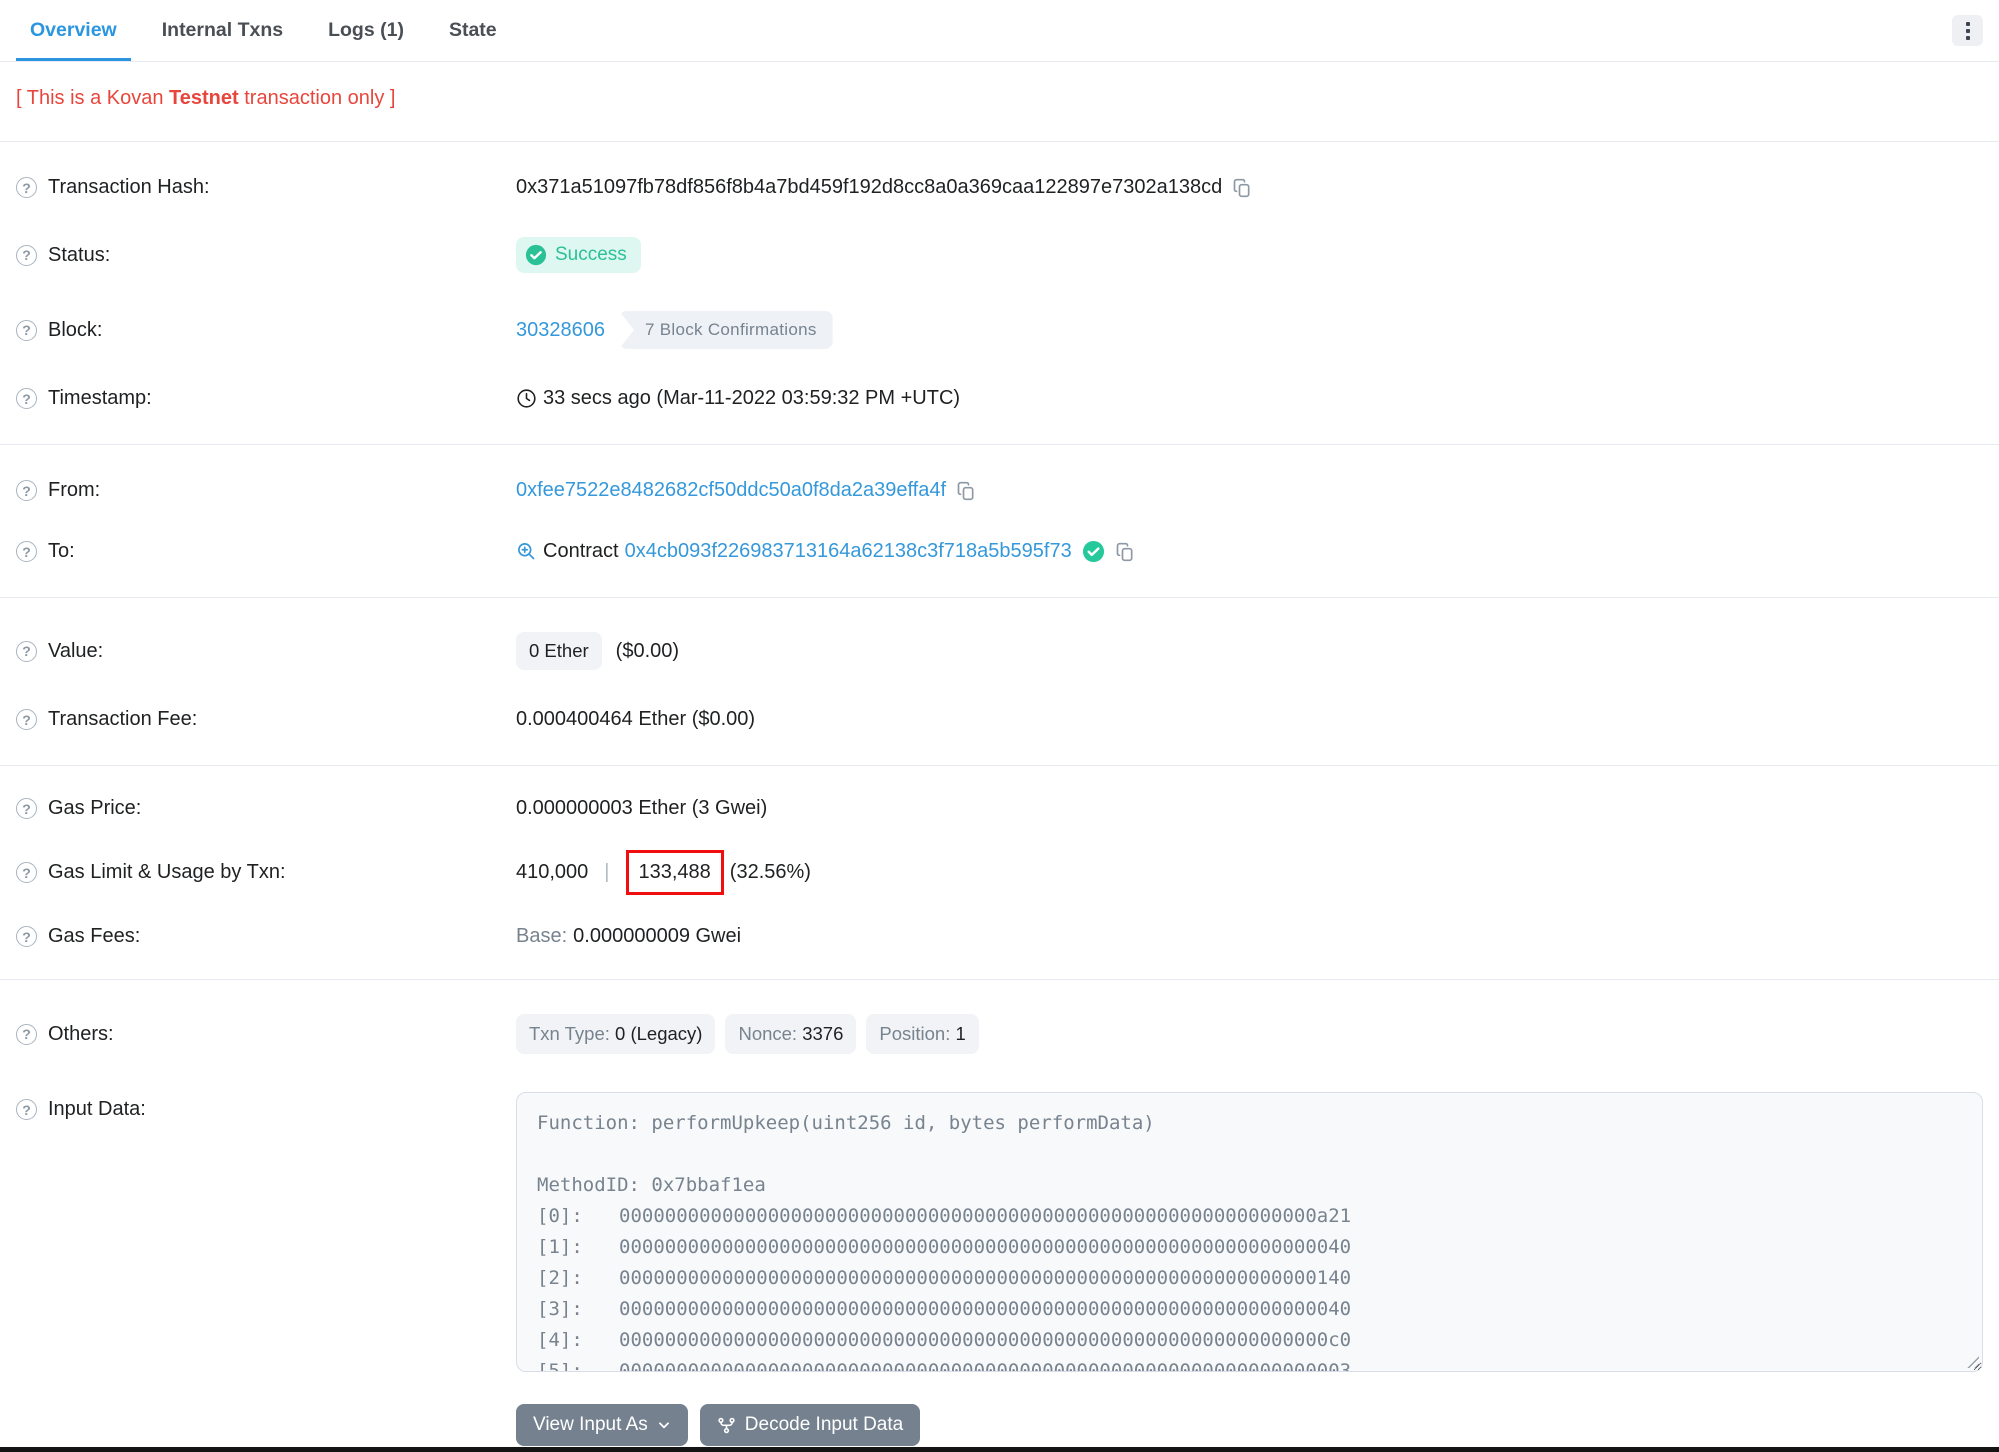  I want to click on usd-value: ($0.00), so click(647, 650).